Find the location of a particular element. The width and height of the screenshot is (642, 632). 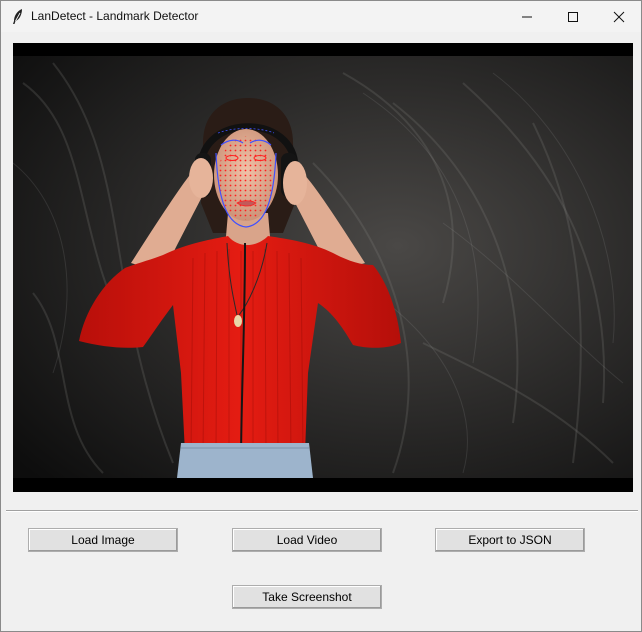

maximize-icon is located at coordinates (573, 17).